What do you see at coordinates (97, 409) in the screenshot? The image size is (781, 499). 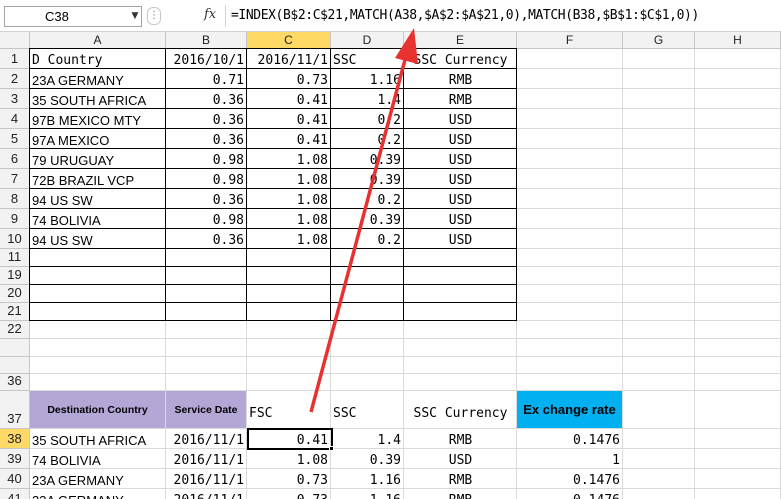 I see `header-destination-country: Destination Country` at bounding box center [97, 409].